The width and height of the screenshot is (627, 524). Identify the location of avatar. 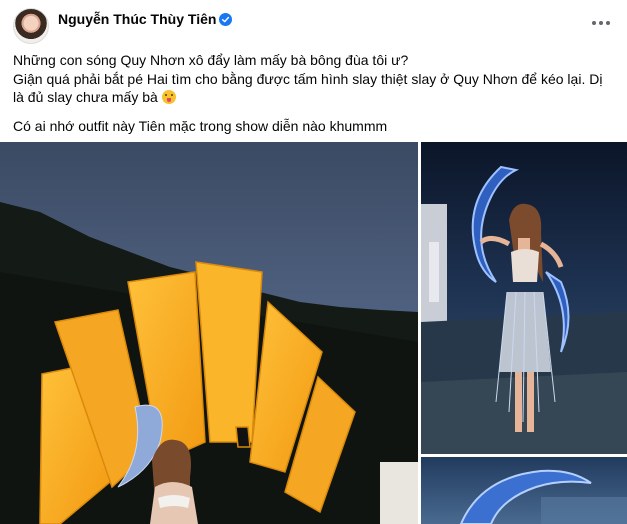
(31, 26).